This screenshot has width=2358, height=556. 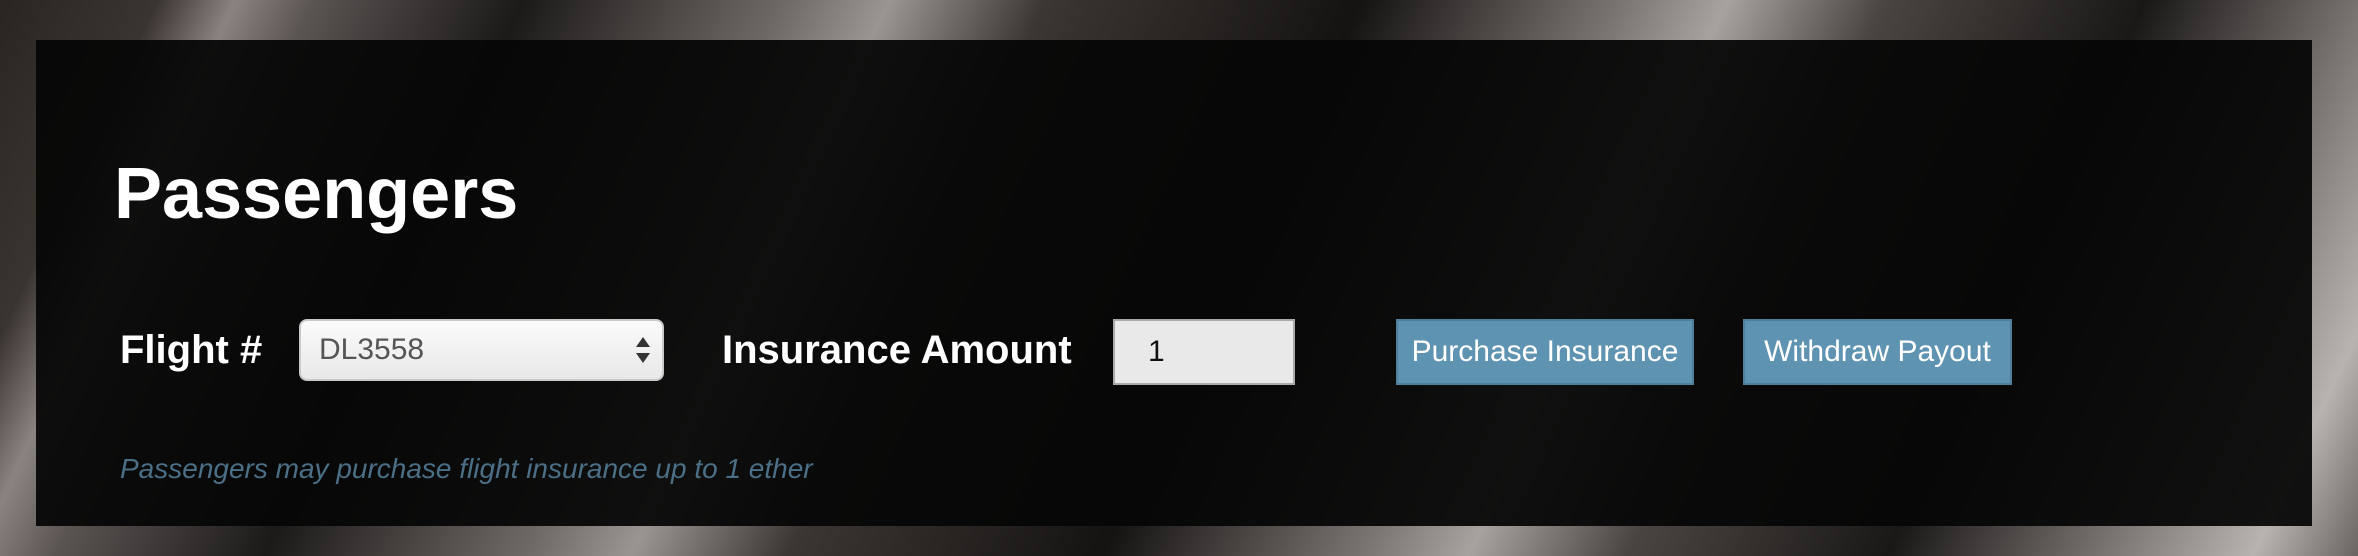 I want to click on purchase-insurance-button: Purchase Insurance, so click(x=1545, y=352).